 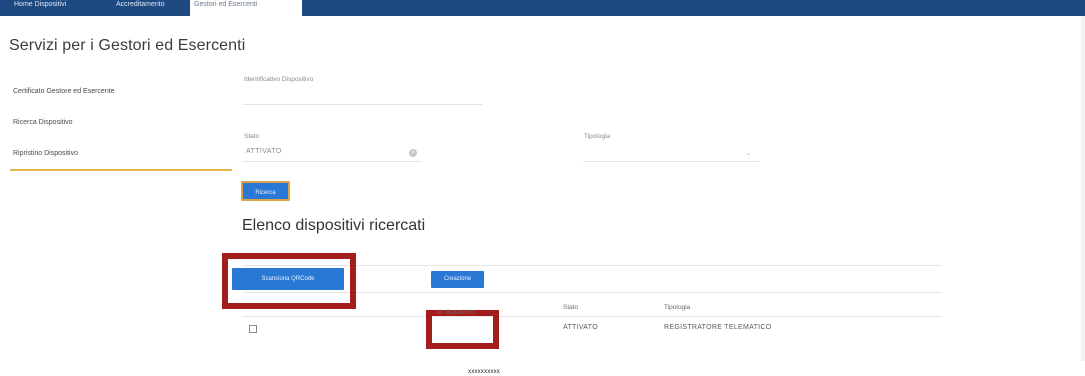 I want to click on tab-gestori-esercenti: Gestori ed Esercenti, so click(x=246, y=8).